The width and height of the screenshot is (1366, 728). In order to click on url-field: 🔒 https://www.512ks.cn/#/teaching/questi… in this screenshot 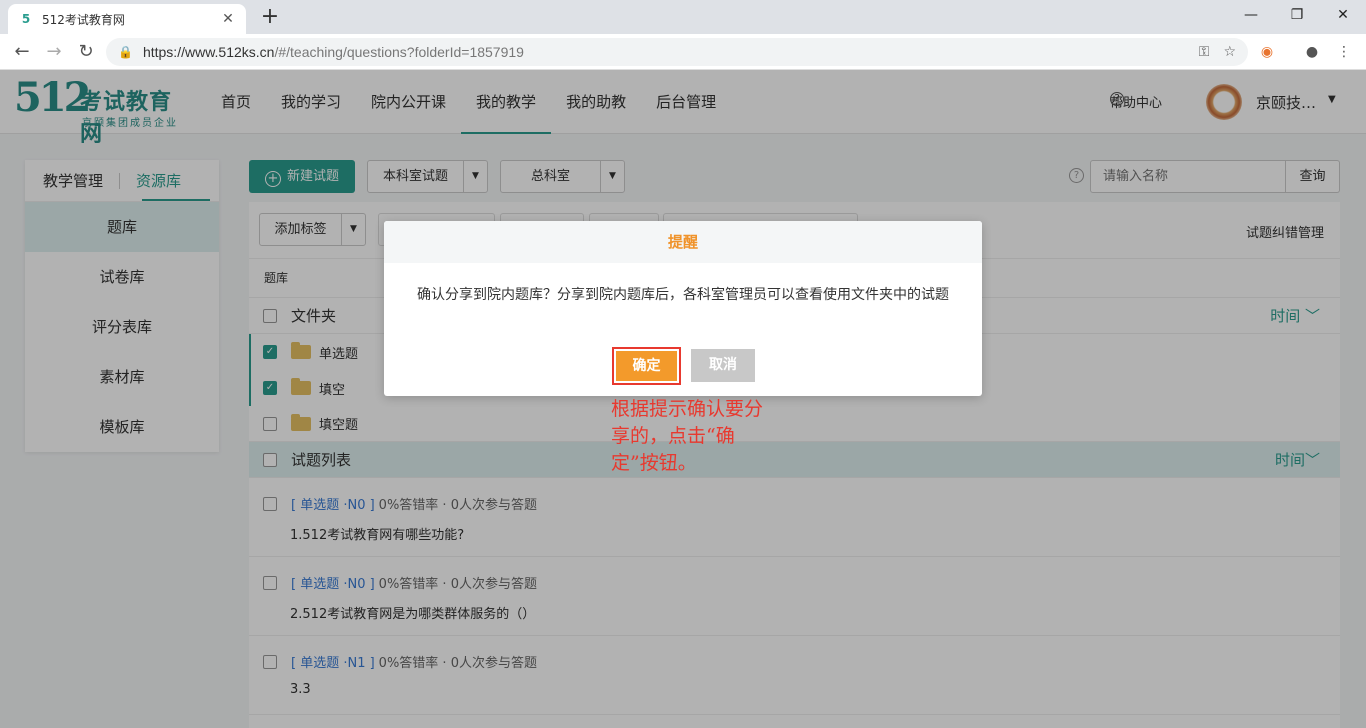, I will do `click(677, 52)`.